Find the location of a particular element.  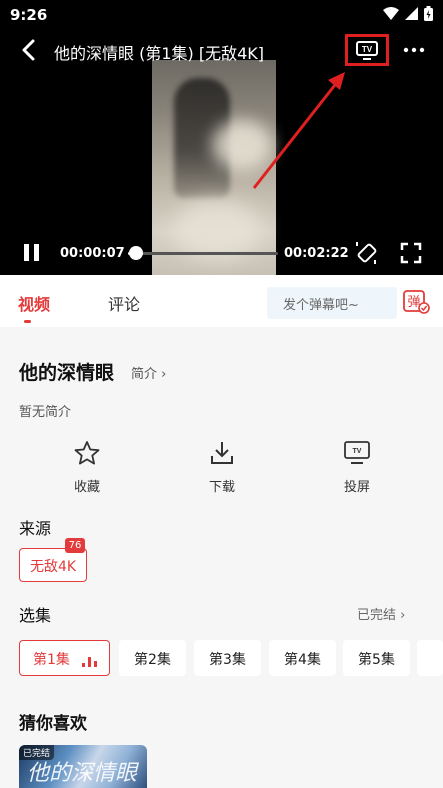

player-controls: 00:00:07 00:02:22 is located at coordinates (221, 253).